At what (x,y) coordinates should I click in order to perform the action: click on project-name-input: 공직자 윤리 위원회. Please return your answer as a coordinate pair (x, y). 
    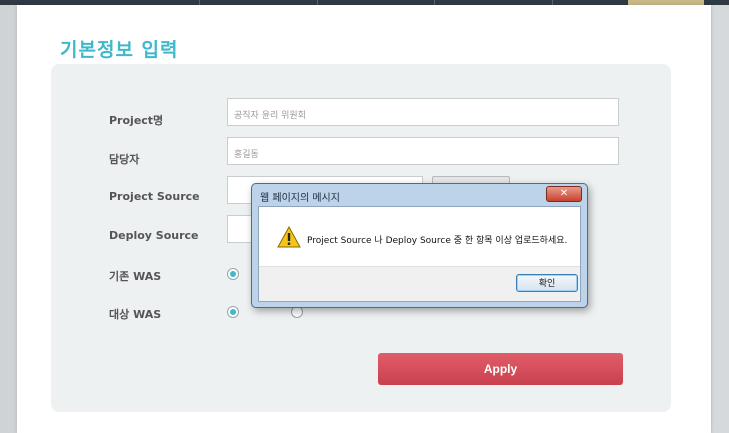
    Looking at the image, I should click on (423, 112).